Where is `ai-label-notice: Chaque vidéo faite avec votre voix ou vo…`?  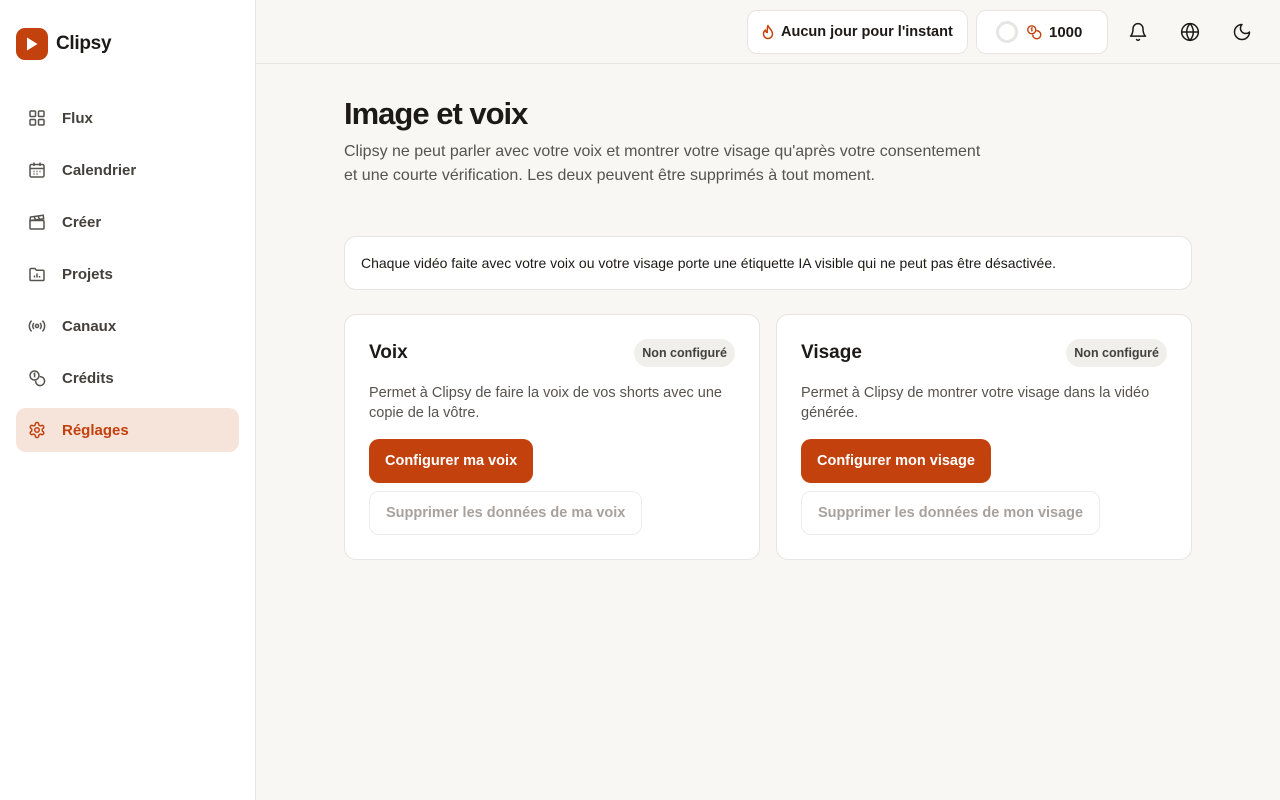 ai-label-notice: Chaque vidéo faite avec votre voix ou vo… is located at coordinates (768, 263).